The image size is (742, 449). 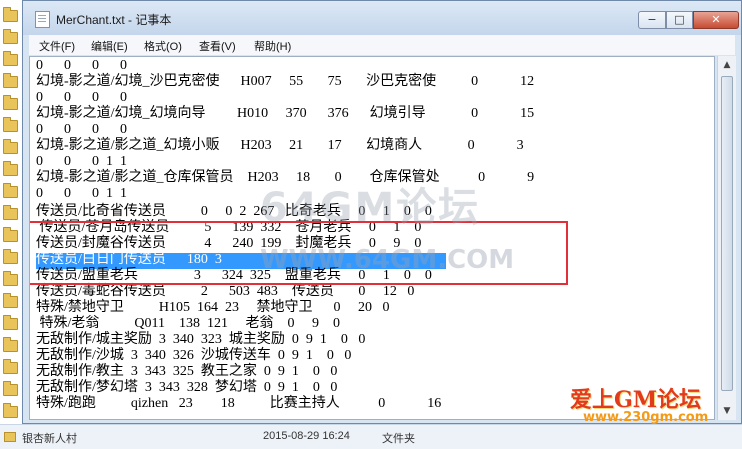 What do you see at coordinates (387, 260) in the screenshot?
I see `watermark-url: WWW.64GM.COM` at bounding box center [387, 260].